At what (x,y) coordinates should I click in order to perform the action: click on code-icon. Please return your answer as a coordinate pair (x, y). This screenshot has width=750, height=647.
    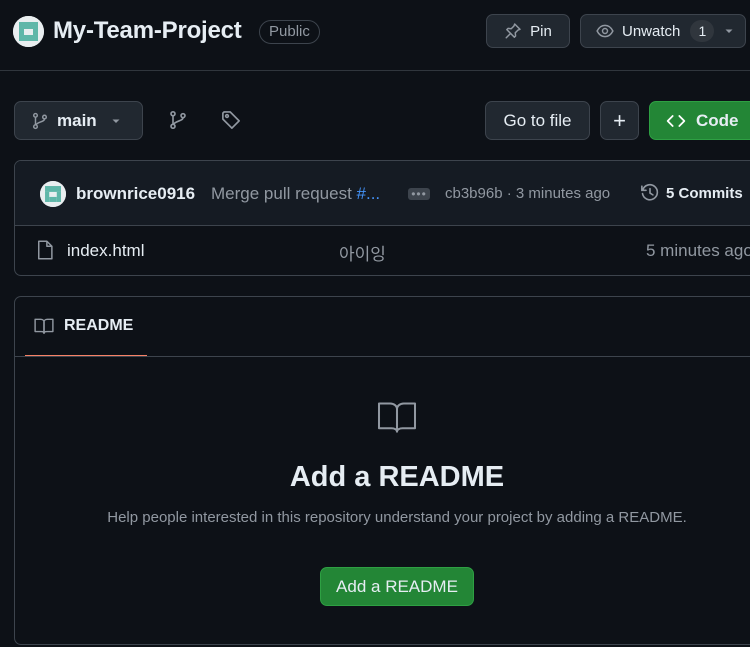
    Looking at the image, I should click on (676, 121).